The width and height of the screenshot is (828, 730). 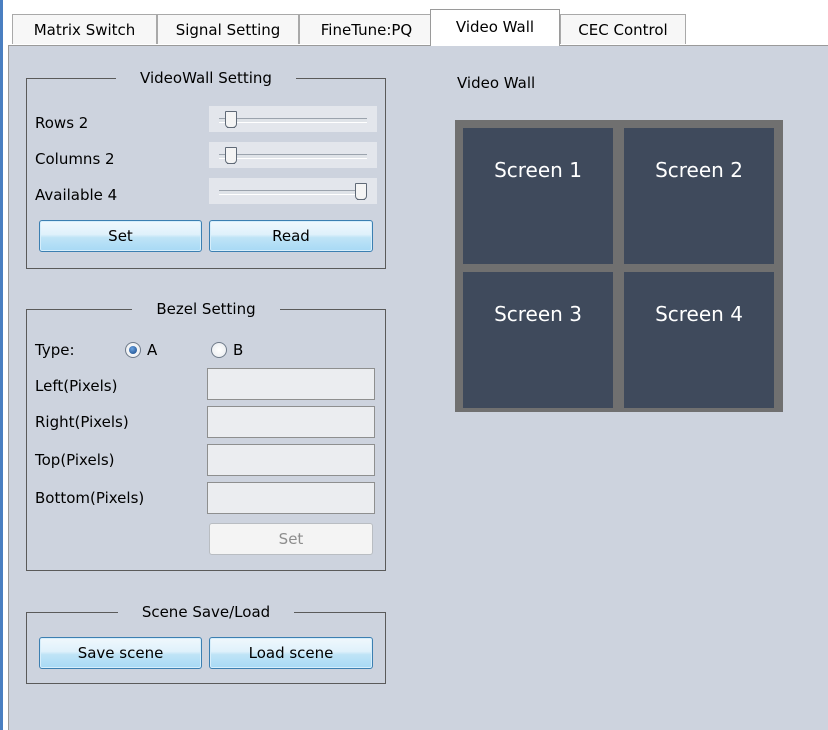 I want to click on available-label: Available 4, so click(x=76, y=195).